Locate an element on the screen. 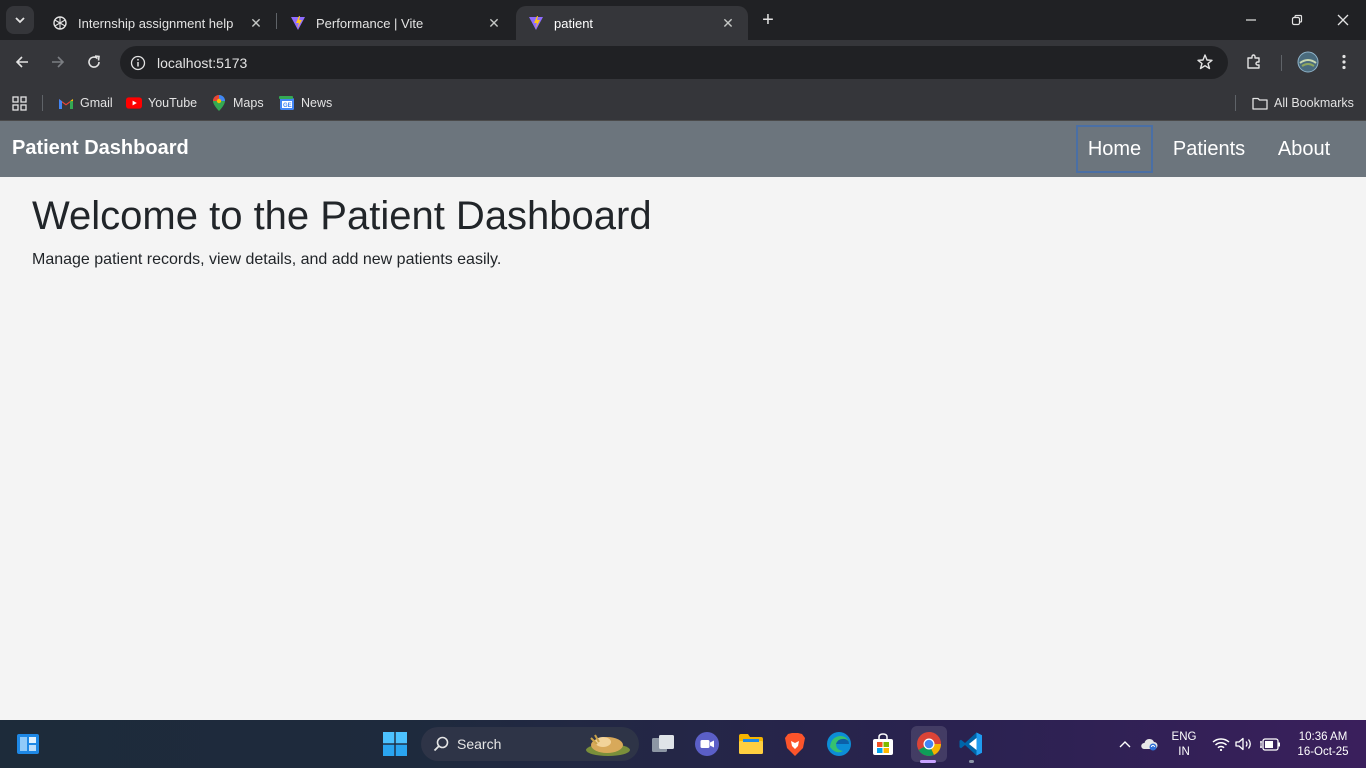 The height and width of the screenshot is (768, 1366). reload-button is located at coordinates (94, 62).